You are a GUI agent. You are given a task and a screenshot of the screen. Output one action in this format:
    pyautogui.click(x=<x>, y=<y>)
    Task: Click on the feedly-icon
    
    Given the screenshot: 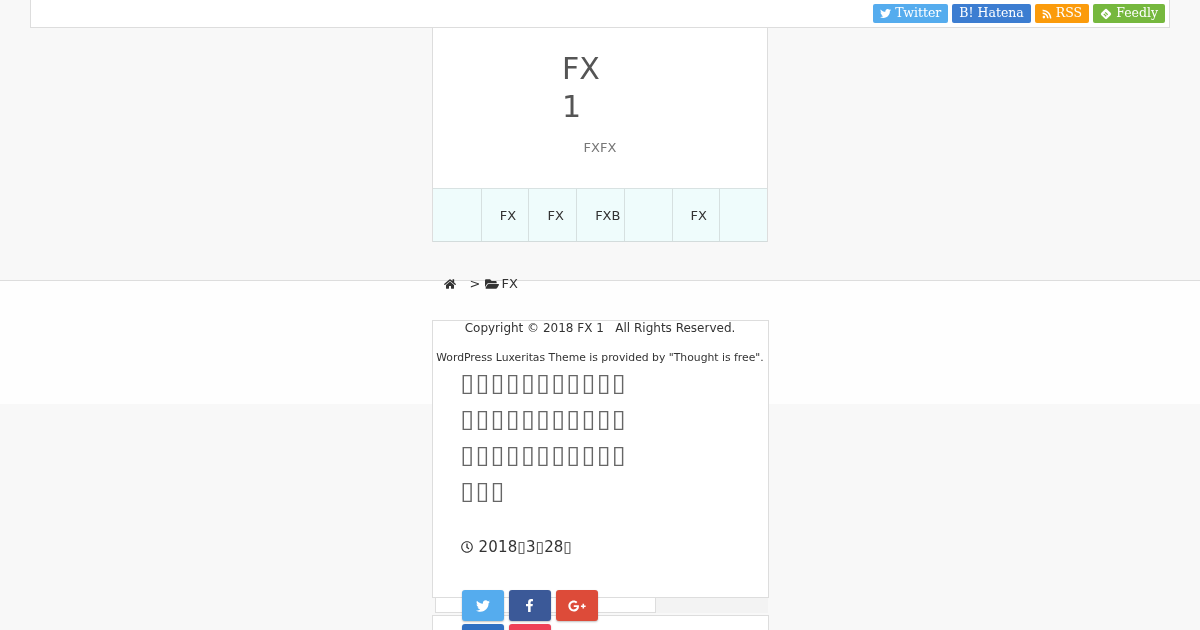 What is the action you would take?
    pyautogui.click(x=1106, y=13)
    